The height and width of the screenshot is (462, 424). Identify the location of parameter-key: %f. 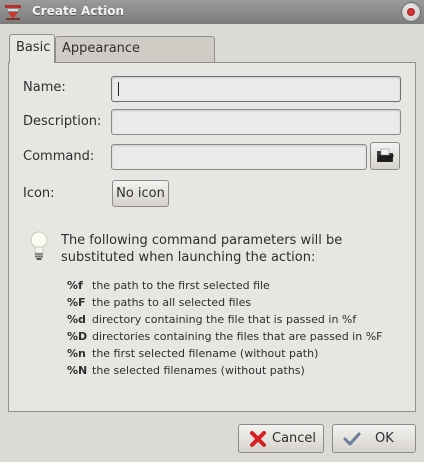
(75, 285).